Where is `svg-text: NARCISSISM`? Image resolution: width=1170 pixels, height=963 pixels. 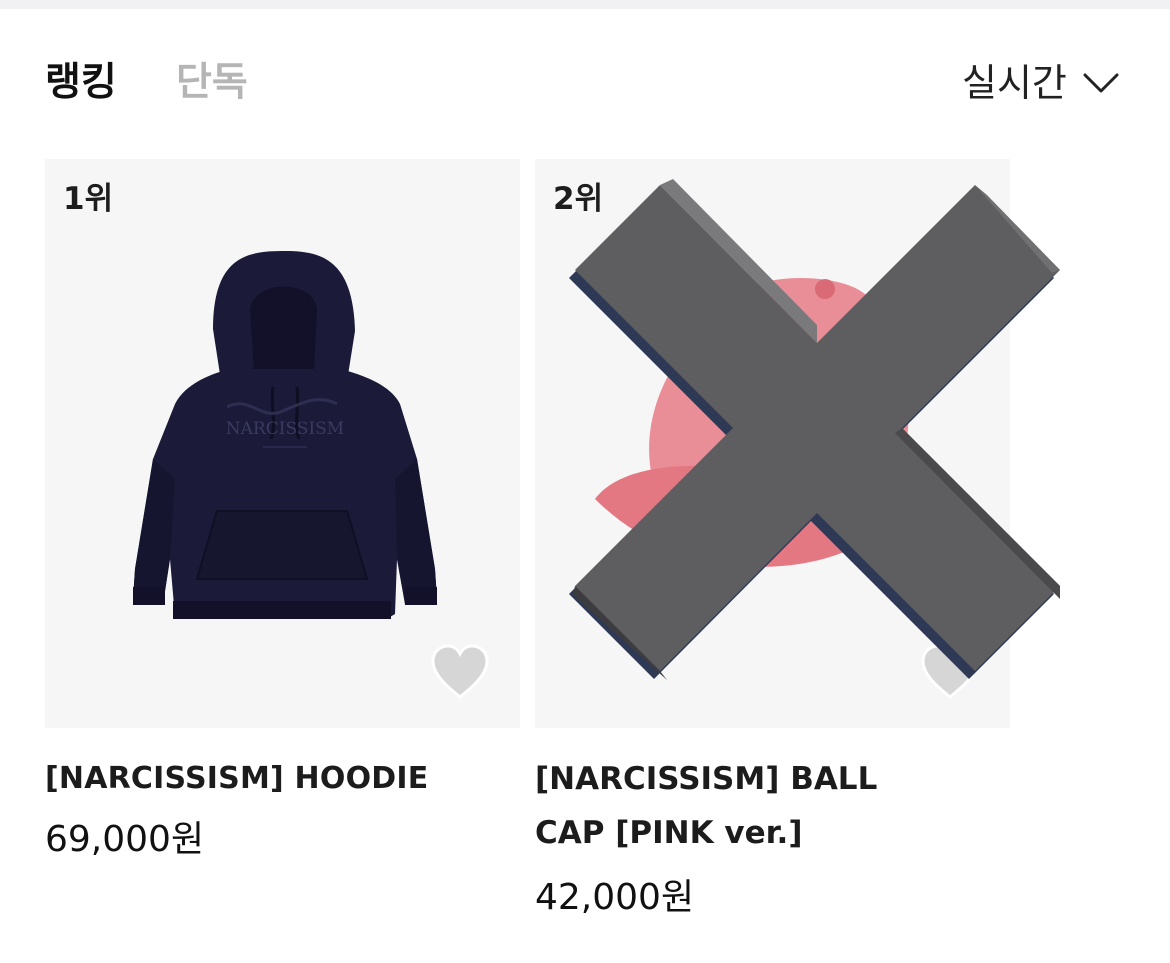
svg-text: NARCISSISM is located at coordinates (285, 429).